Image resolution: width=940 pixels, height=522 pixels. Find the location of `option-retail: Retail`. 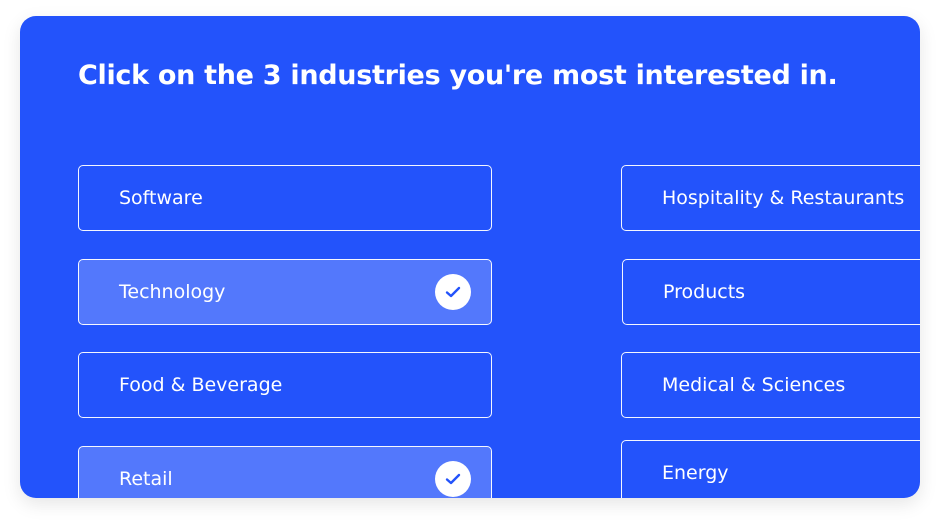

option-retail: Retail is located at coordinates (285, 472).